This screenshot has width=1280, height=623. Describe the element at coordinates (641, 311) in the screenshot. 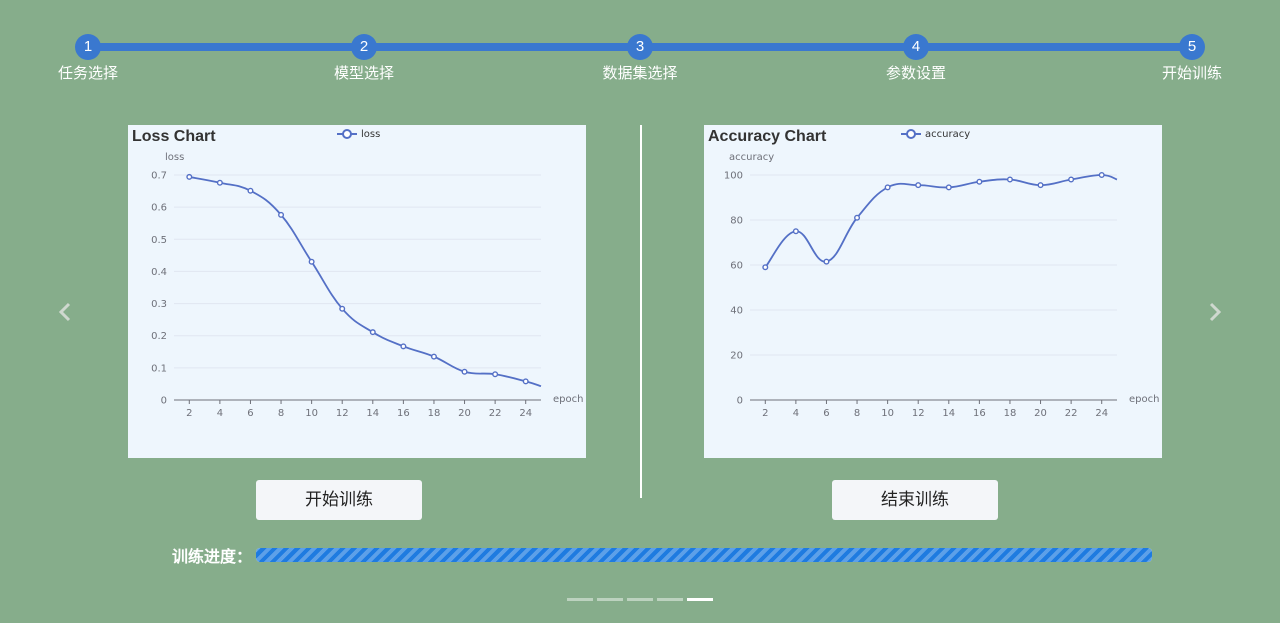

I see `chart-divider` at that location.